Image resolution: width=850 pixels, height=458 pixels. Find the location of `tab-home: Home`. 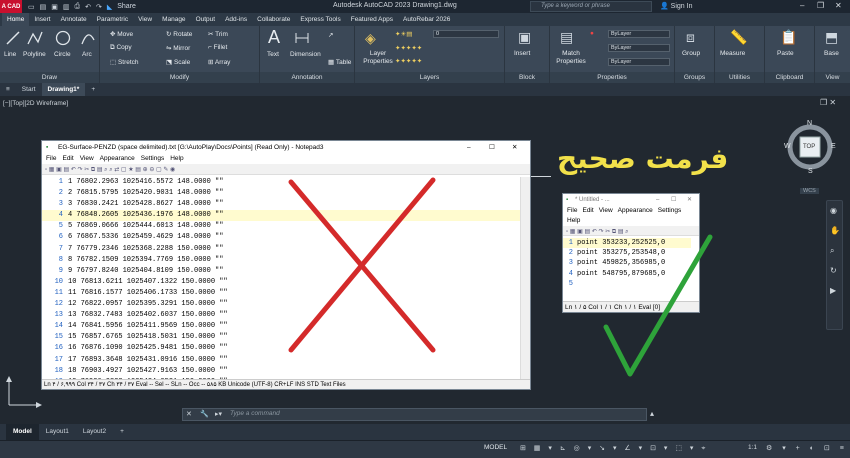

tab-home: Home is located at coordinates (16, 19).